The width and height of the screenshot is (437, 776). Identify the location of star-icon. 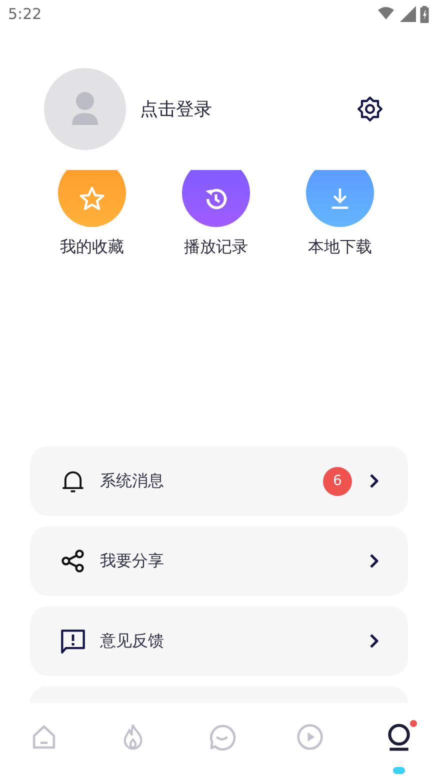
(92, 198).